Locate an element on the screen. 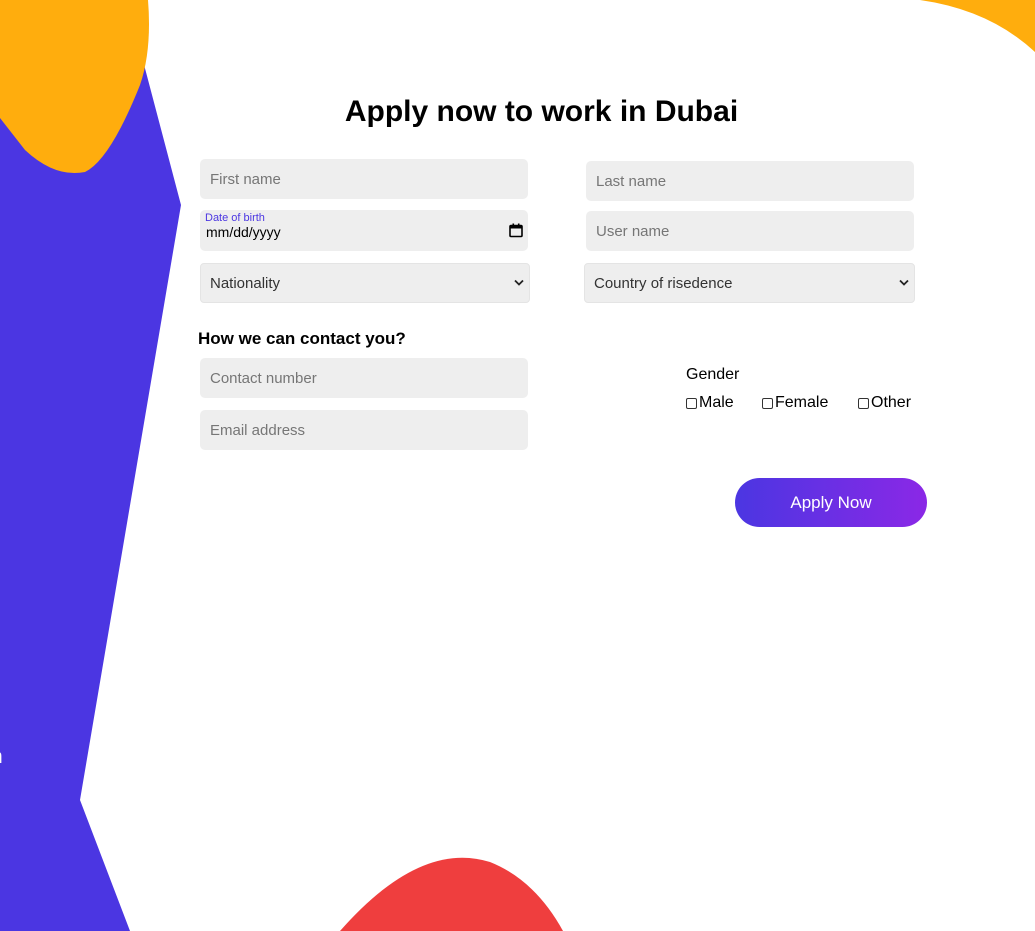 The image size is (1035, 931). calendar-icon is located at coordinates (516, 230).